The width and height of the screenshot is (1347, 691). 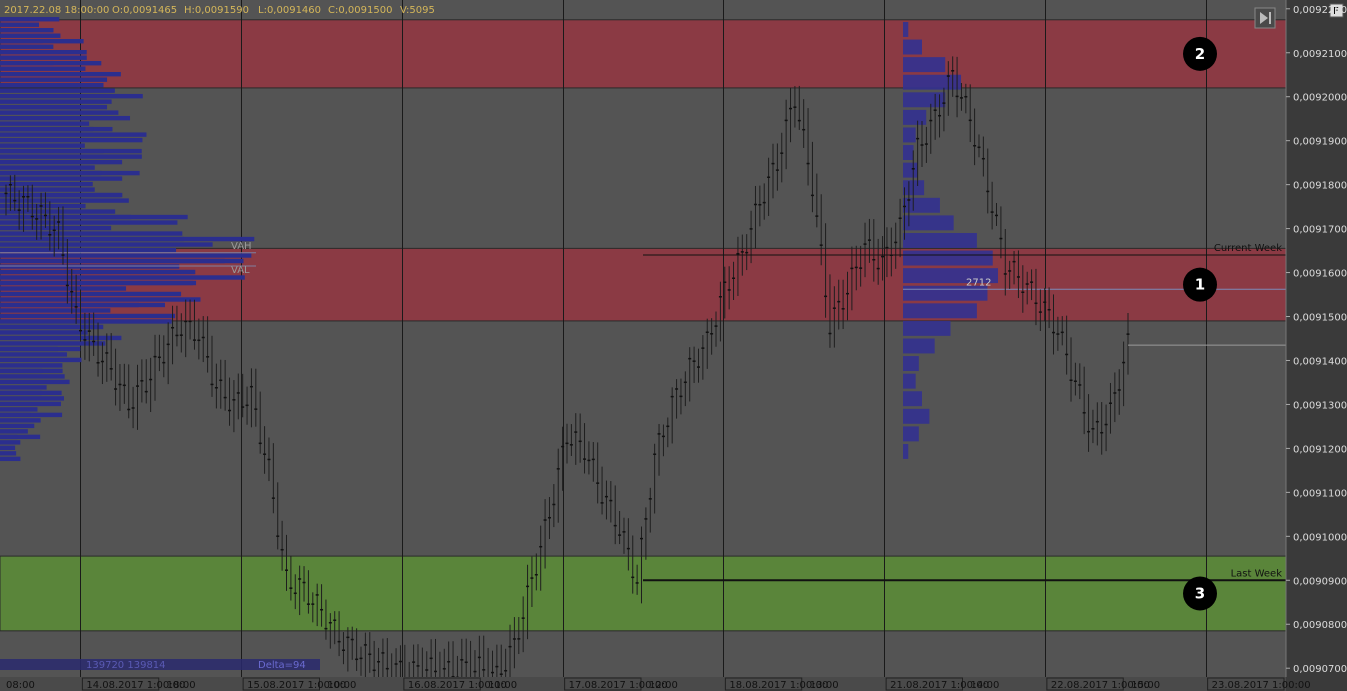 I want to click on y-tick-label: 0,0092100, so click(x=1320, y=54).